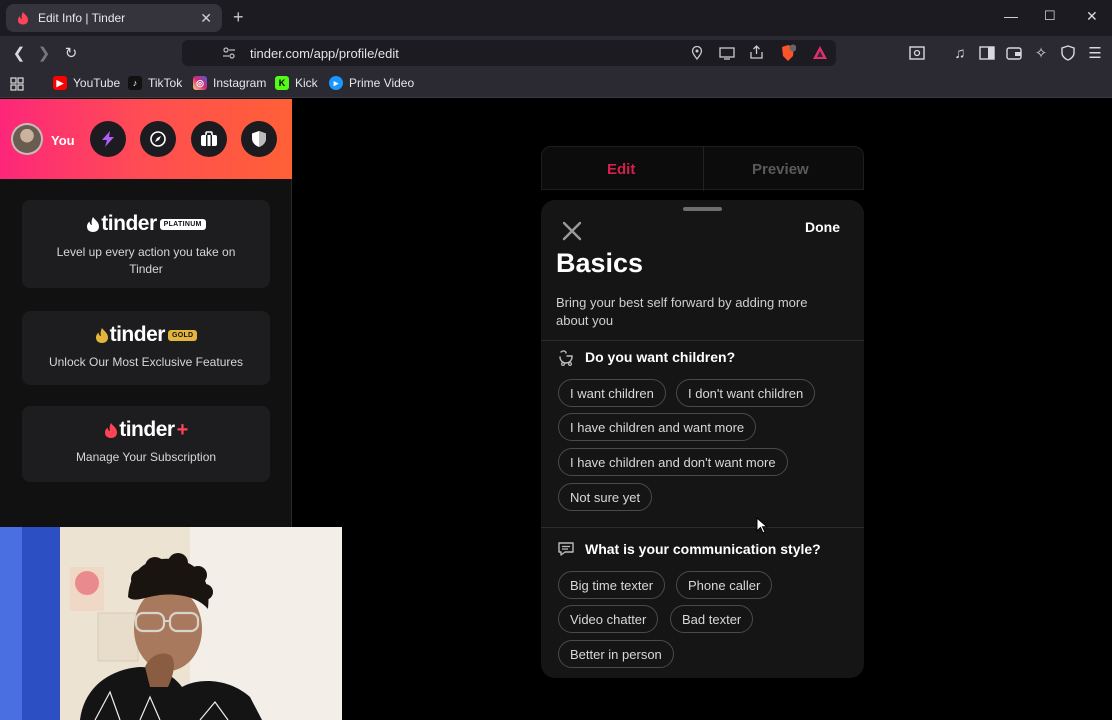 The height and width of the screenshot is (720, 1112). I want to click on bookmark-label: Instagram, so click(240, 83).